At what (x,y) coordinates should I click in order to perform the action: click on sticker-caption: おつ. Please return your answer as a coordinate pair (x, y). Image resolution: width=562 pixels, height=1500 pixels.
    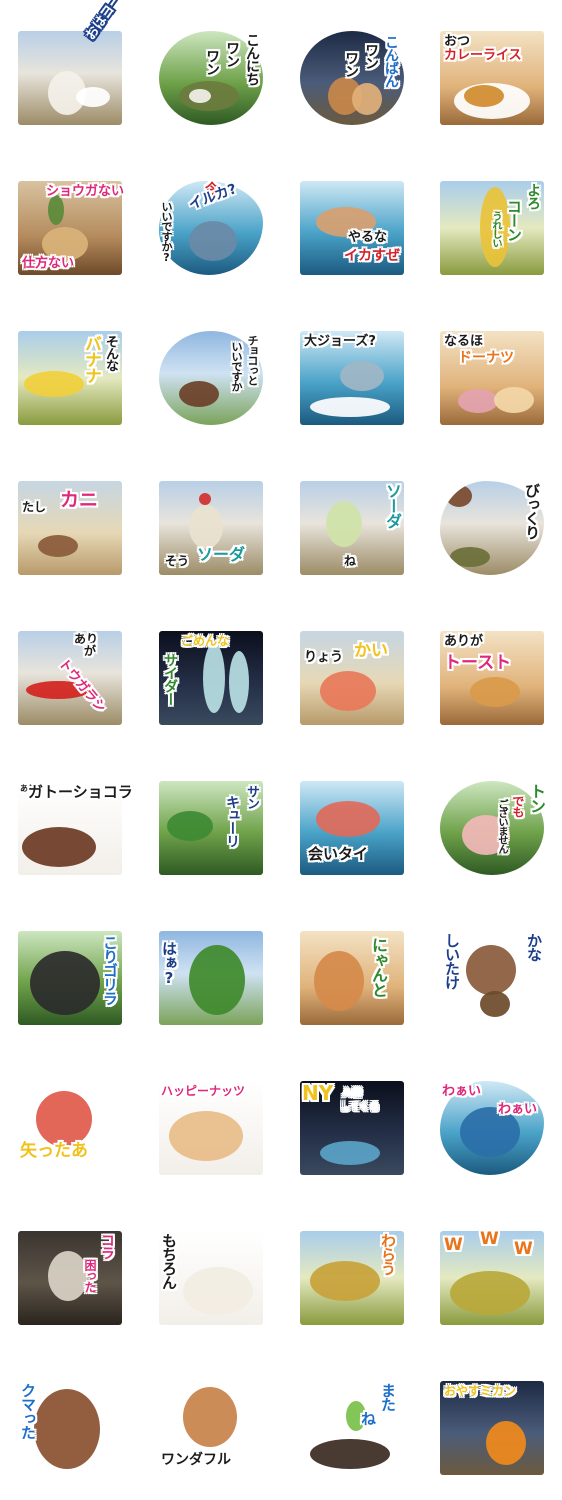
    Looking at the image, I should click on (457, 41).